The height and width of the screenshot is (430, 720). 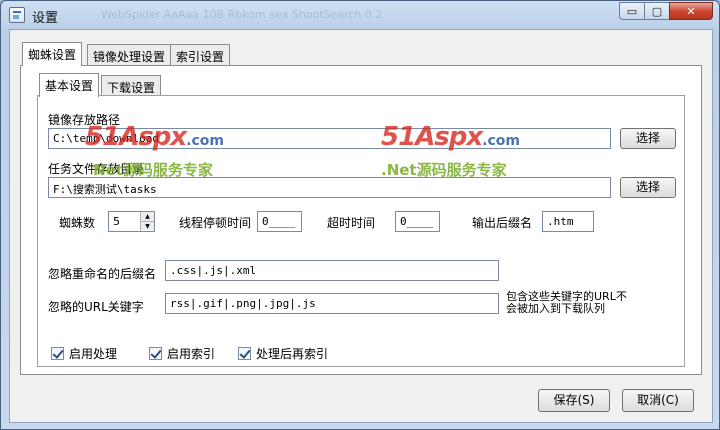 I want to click on spider-count-spinner: 5 ▲ ▼, so click(x=131, y=221).